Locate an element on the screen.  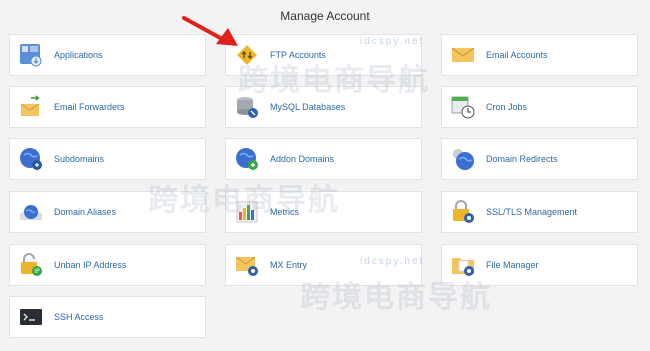
tile-label: MySQL Databases is located at coordinates (308, 107).